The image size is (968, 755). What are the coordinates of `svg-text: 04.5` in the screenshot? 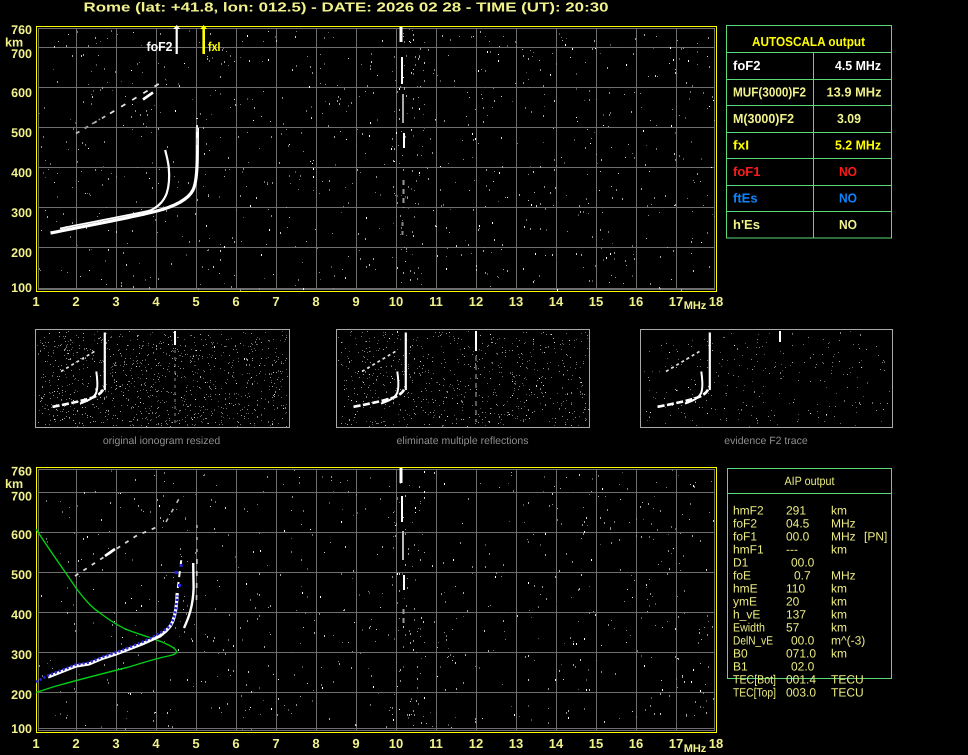 It's located at (798, 524).